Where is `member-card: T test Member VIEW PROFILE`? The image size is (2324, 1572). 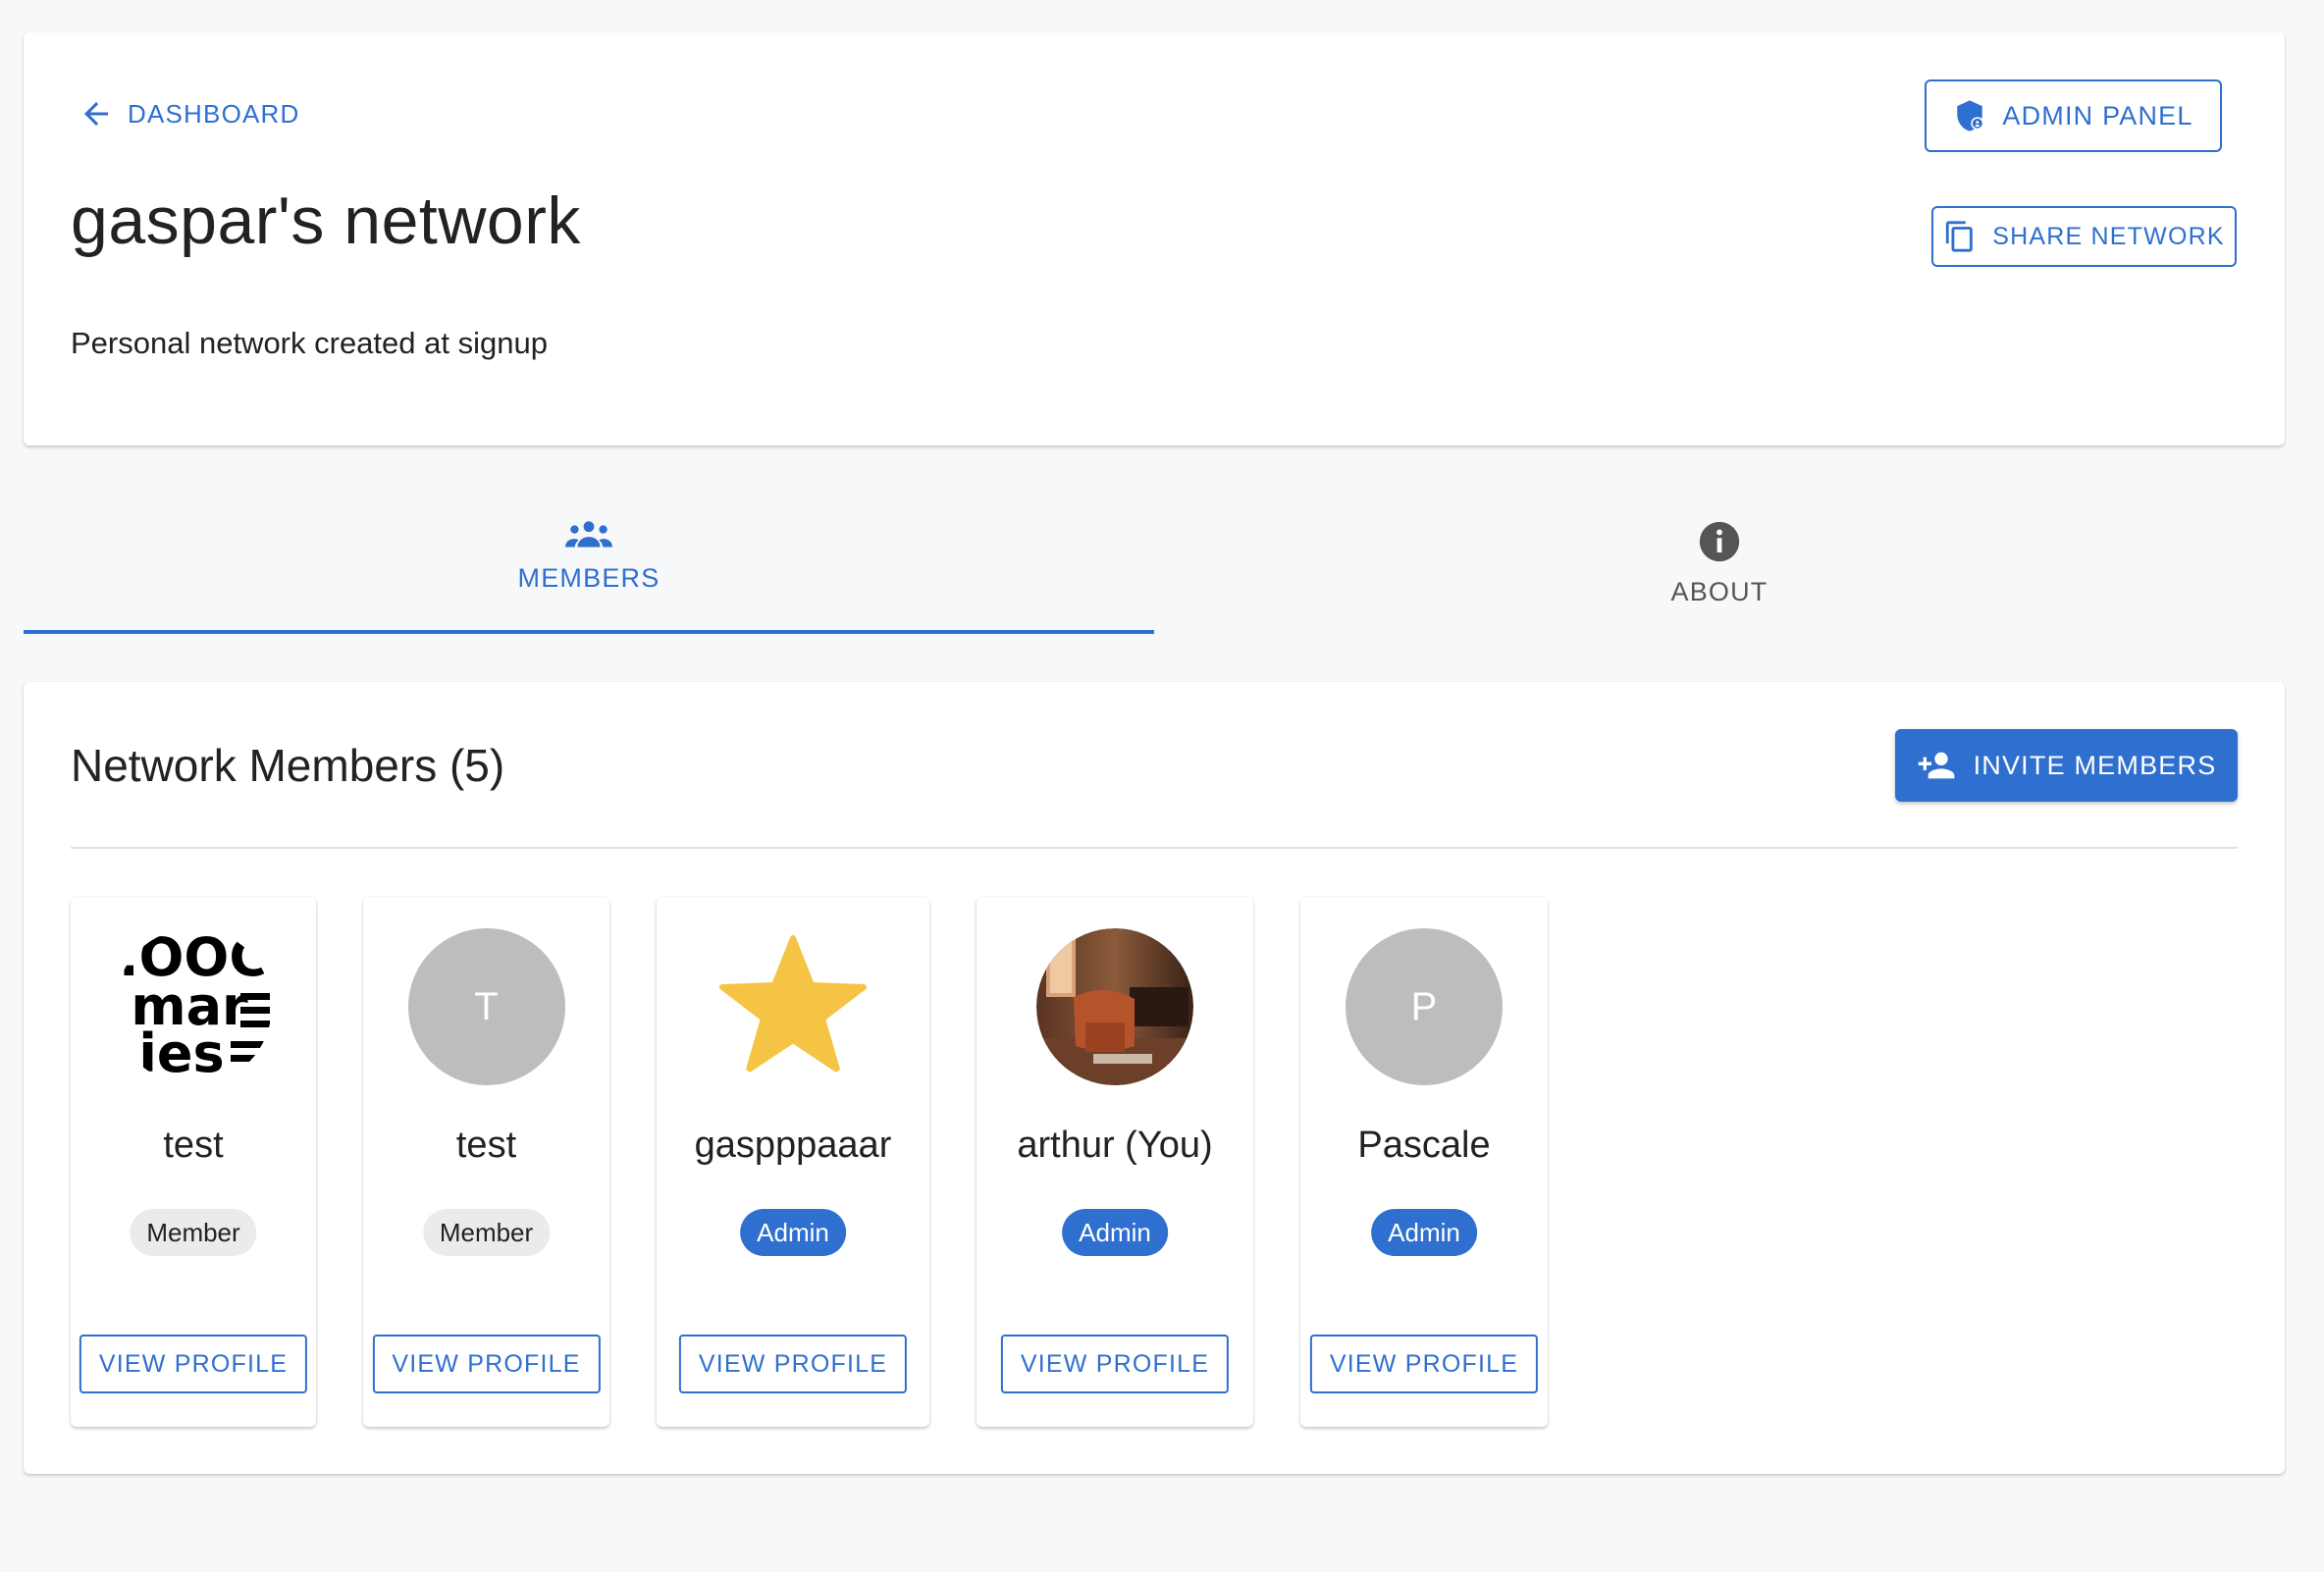
member-card: T test Member VIEW PROFILE is located at coordinates (486, 1162).